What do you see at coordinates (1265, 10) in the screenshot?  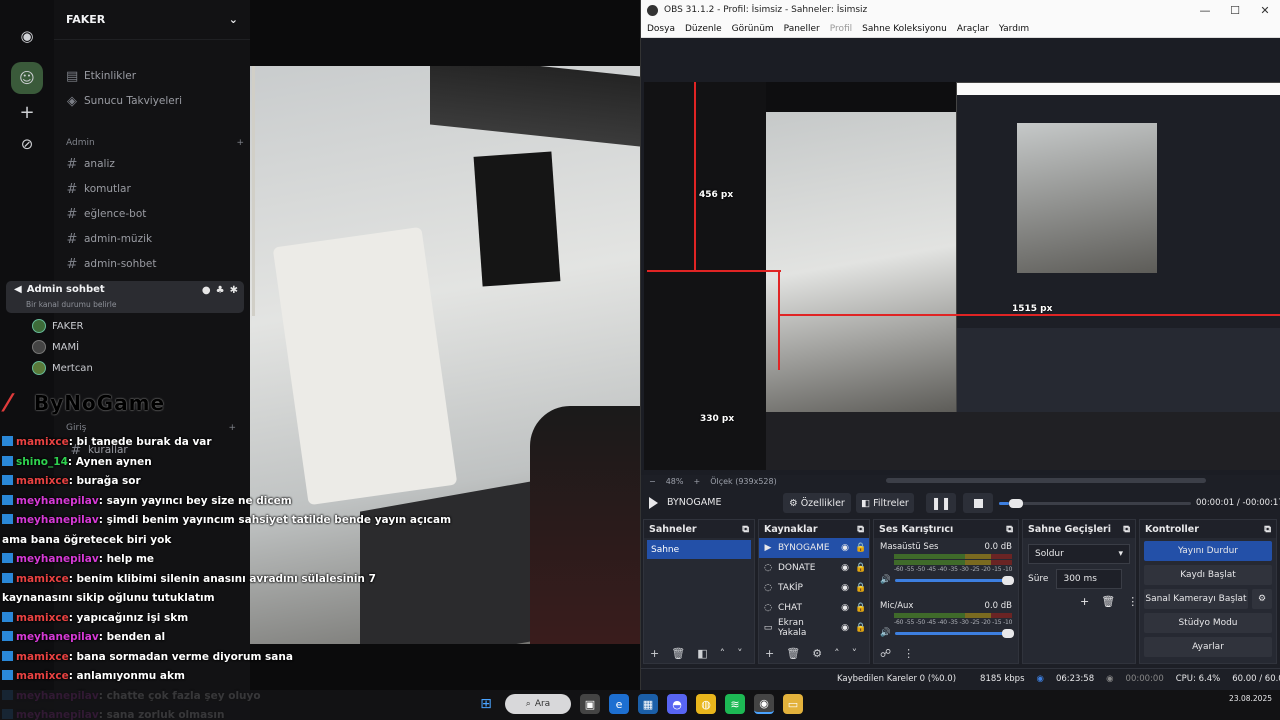 I see `close-icon: ✕` at bounding box center [1265, 10].